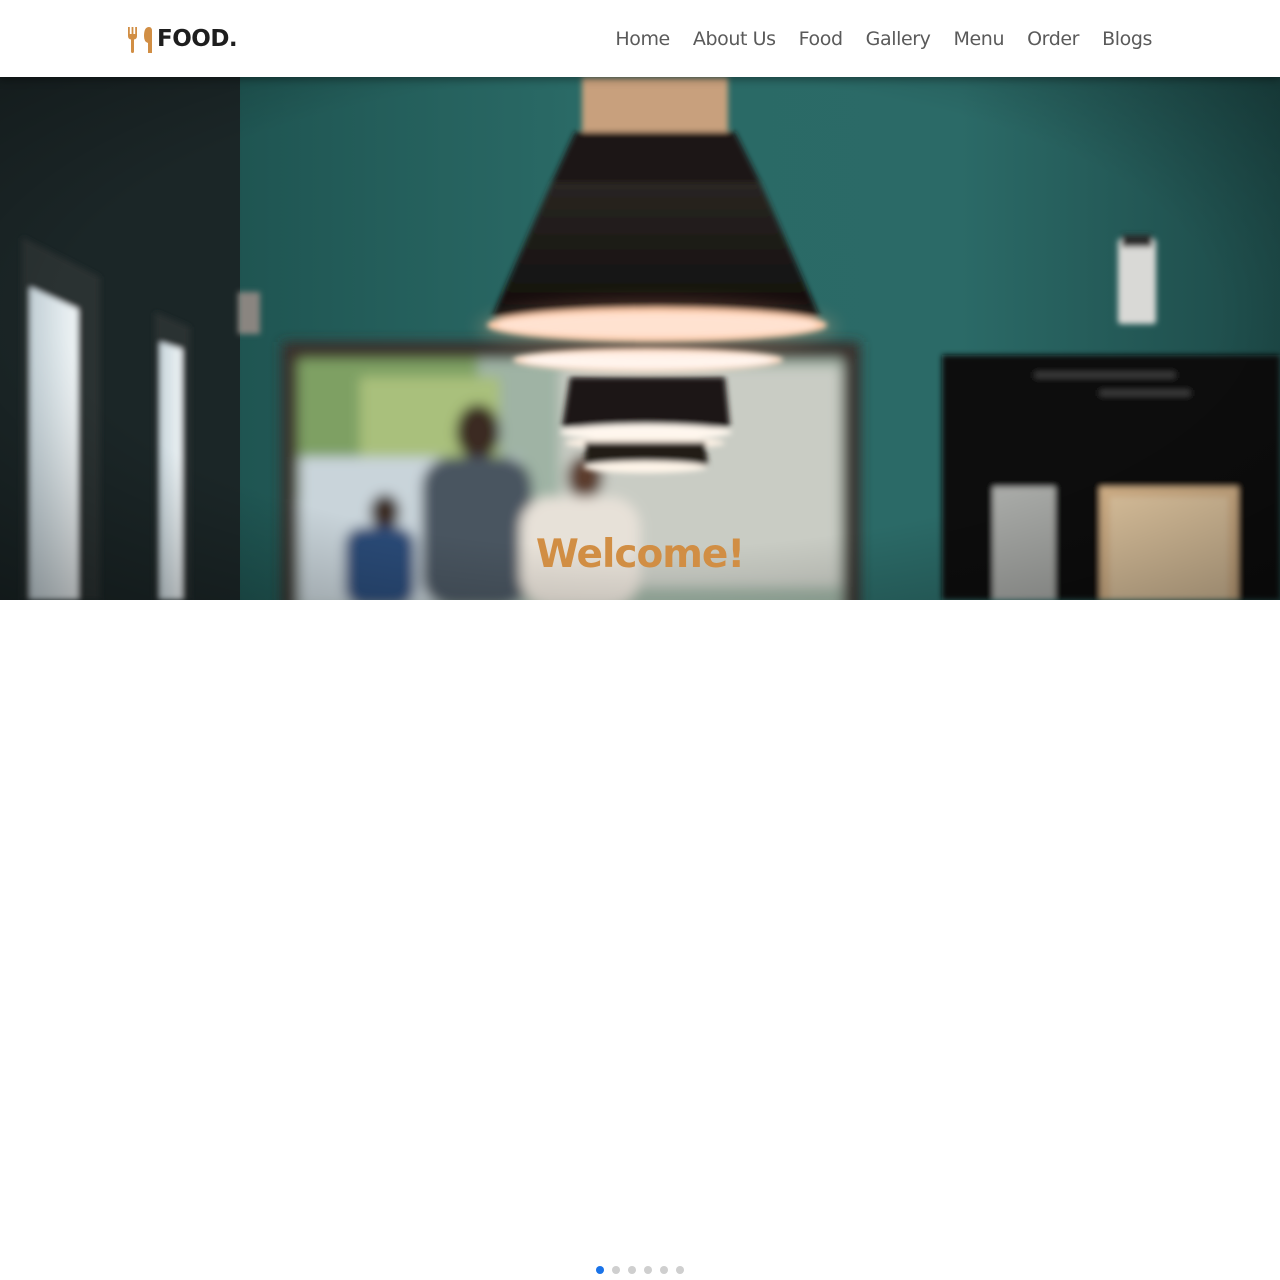  What do you see at coordinates (640, 554) in the screenshot?
I see `hero-heading: Welcome!` at bounding box center [640, 554].